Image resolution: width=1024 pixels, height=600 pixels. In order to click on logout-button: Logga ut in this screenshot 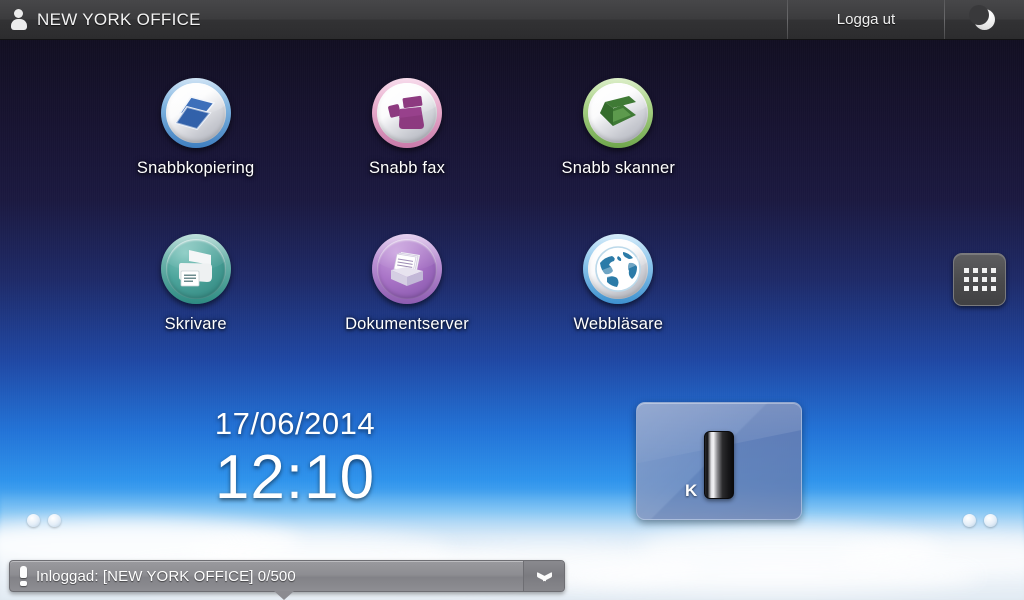, I will do `click(866, 19)`.